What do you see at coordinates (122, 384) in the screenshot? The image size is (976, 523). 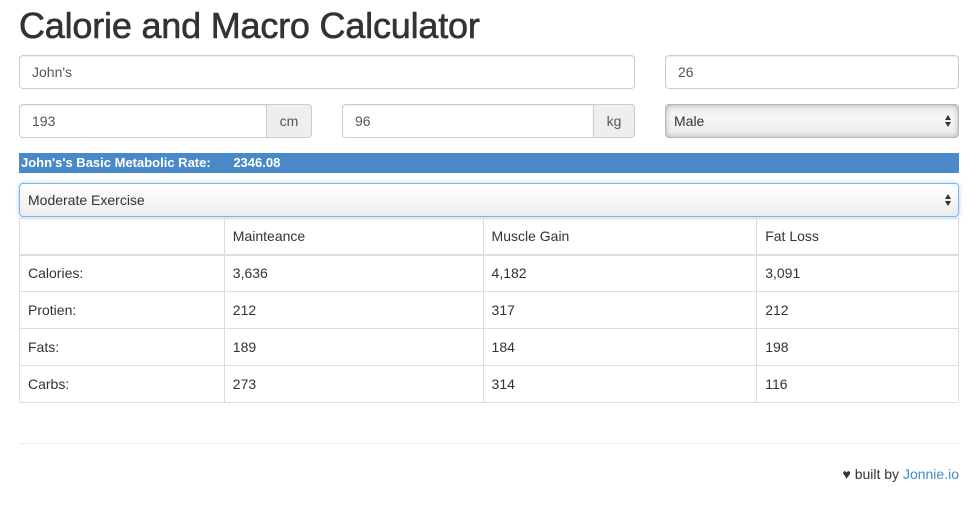 I see `row-label: Carbs:` at bounding box center [122, 384].